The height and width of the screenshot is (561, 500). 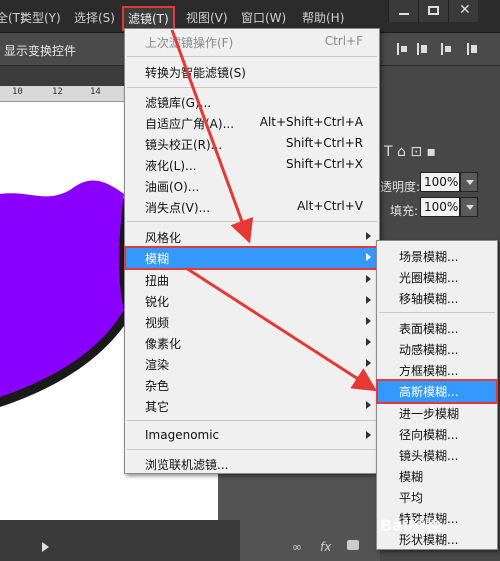 What do you see at coordinates (440, 207) in the screenshot?
I see `fill-input: 100%` at bounding box center [440, 207].